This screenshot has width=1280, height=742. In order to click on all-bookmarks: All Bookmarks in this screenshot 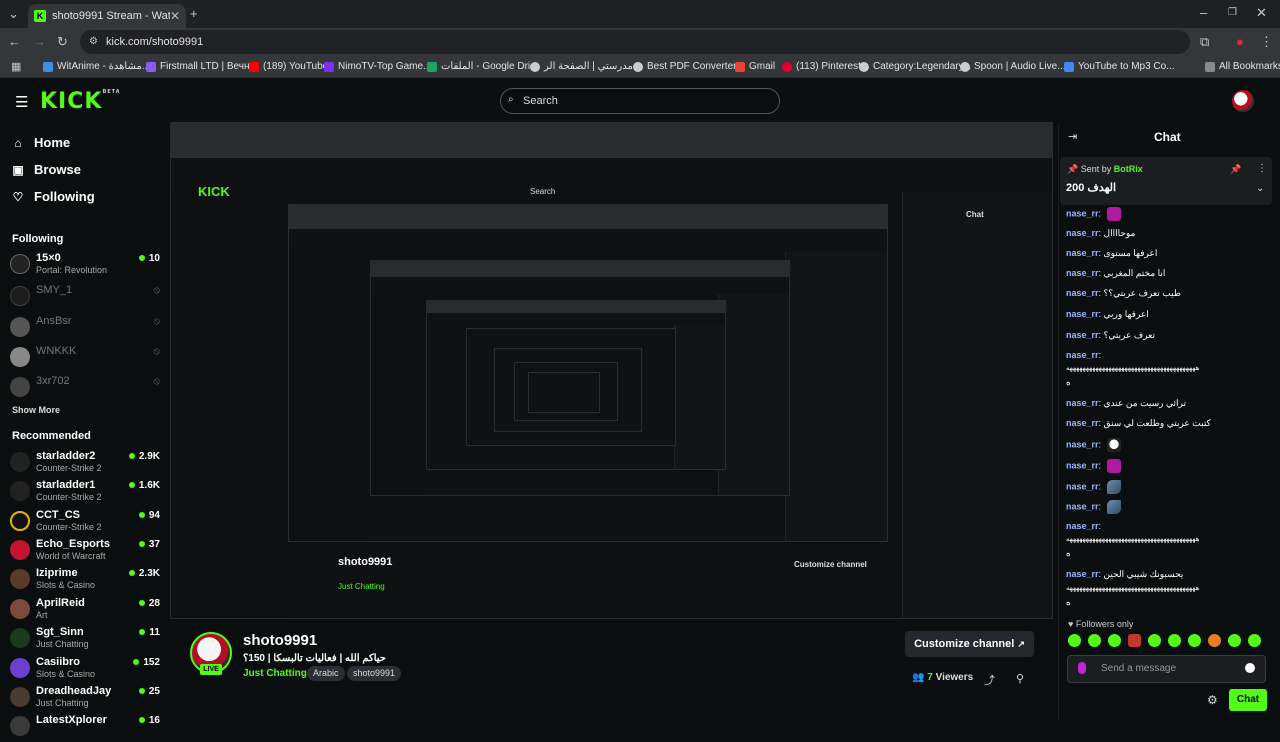, I will do `click(1242, 66)`.